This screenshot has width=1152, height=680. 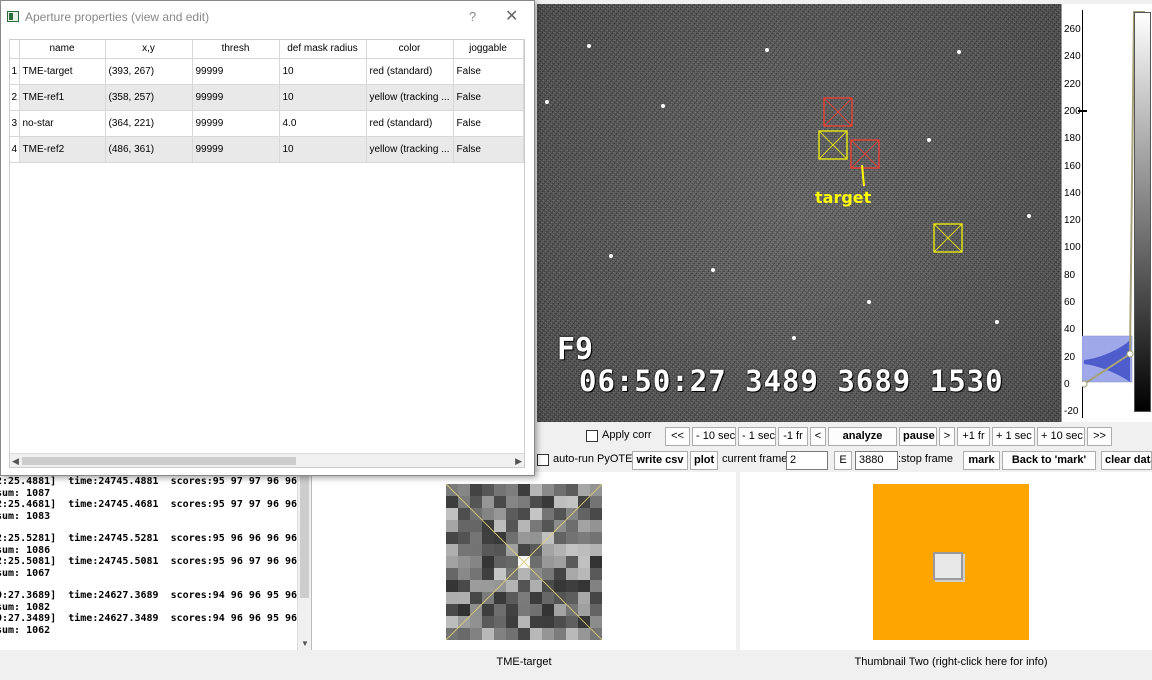 I want to click on back-1-frame-button: -1 fr, so click(x=793, y=436).